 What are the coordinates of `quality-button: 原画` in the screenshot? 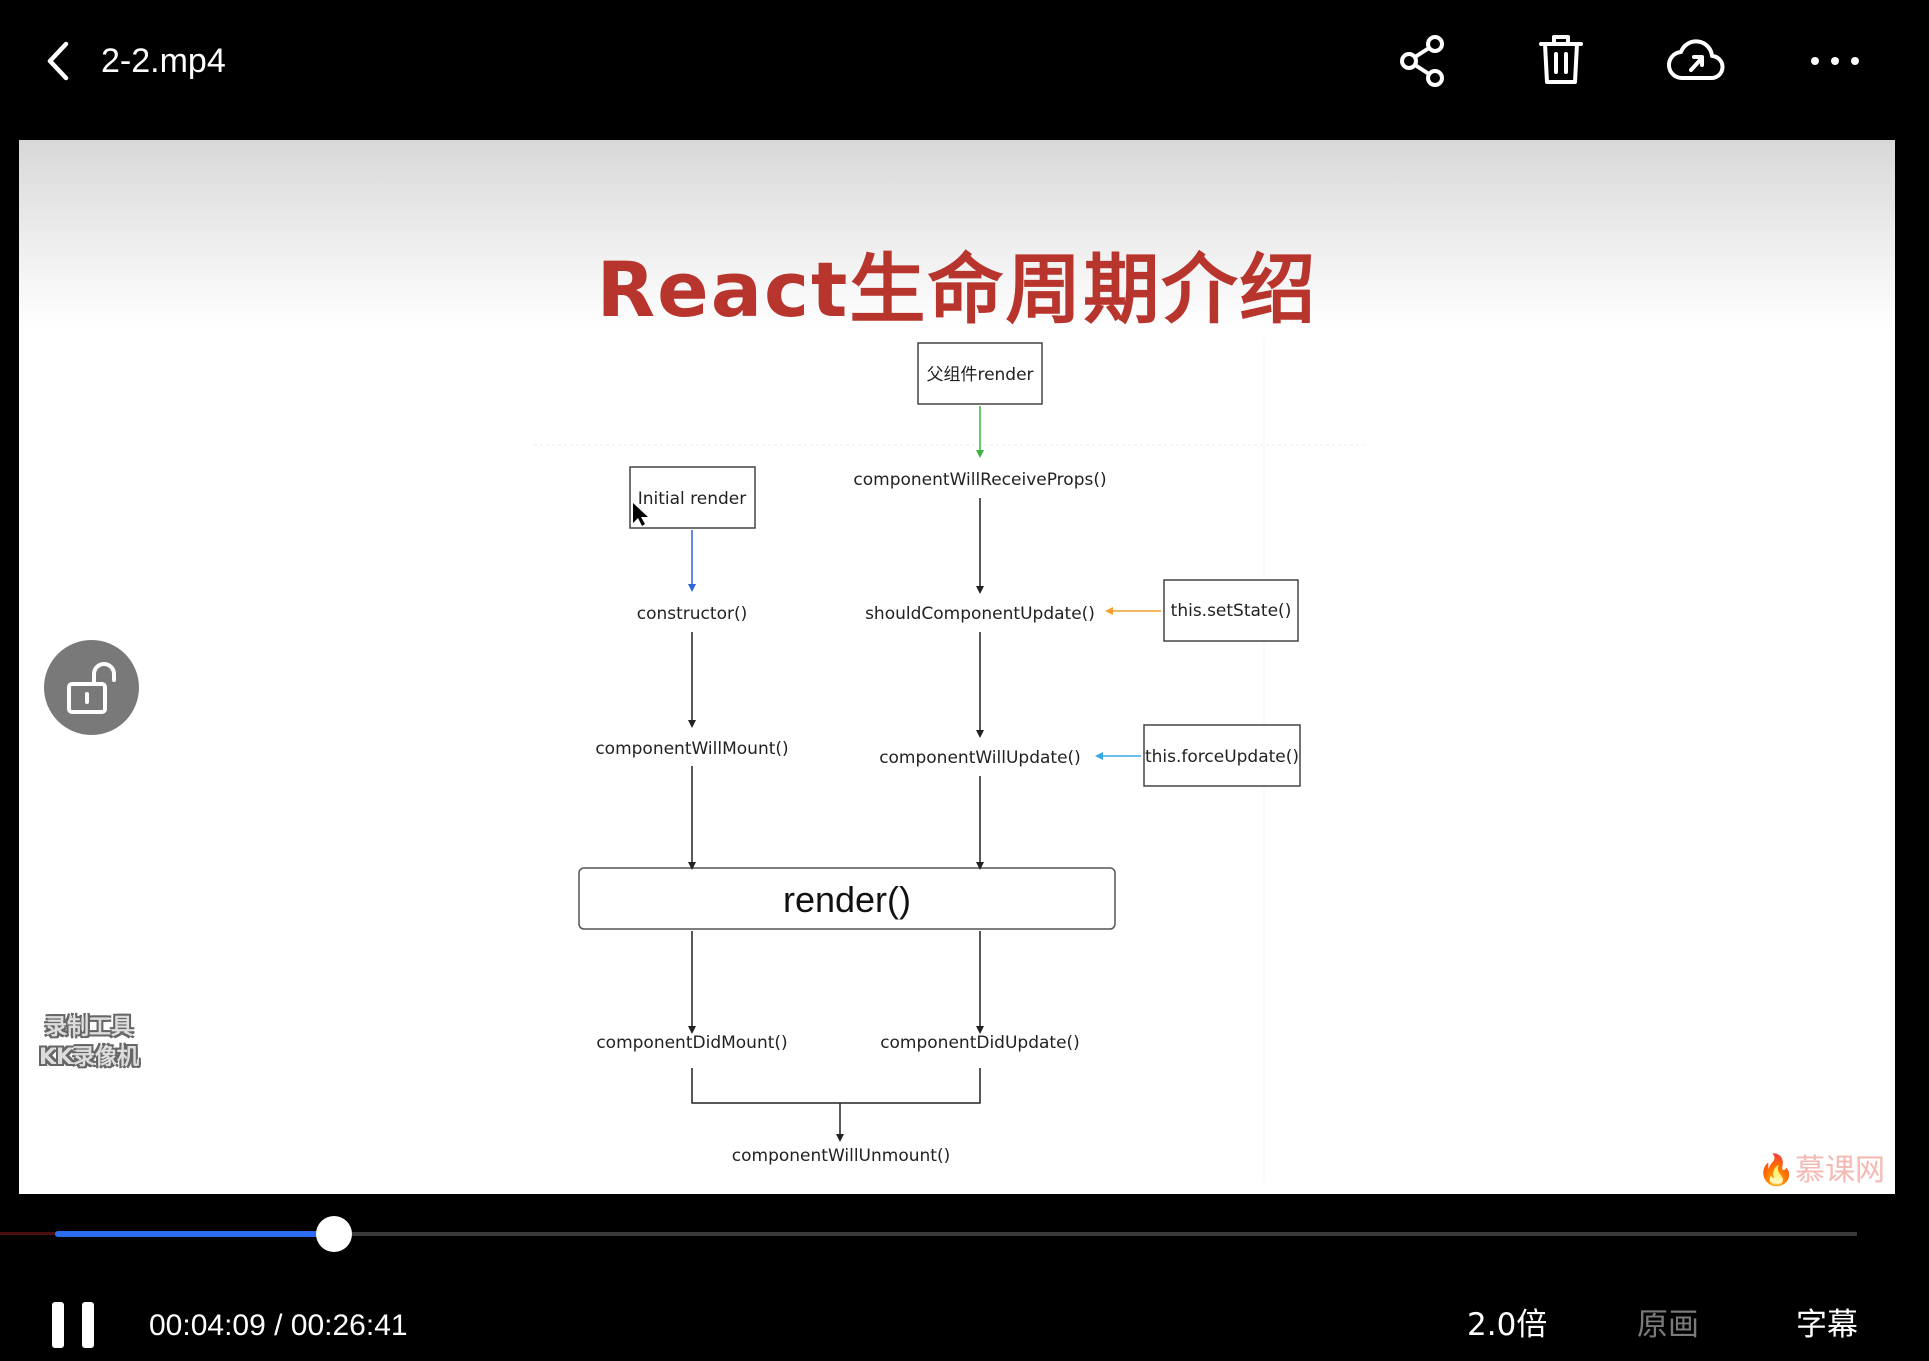 It's located at (1668, 1325).